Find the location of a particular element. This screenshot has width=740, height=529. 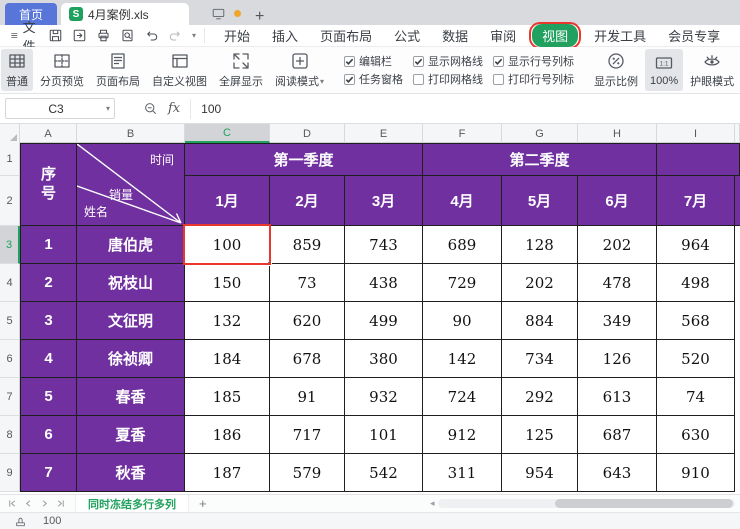

cell-E6: 380 is located at coordinates (384, 359).